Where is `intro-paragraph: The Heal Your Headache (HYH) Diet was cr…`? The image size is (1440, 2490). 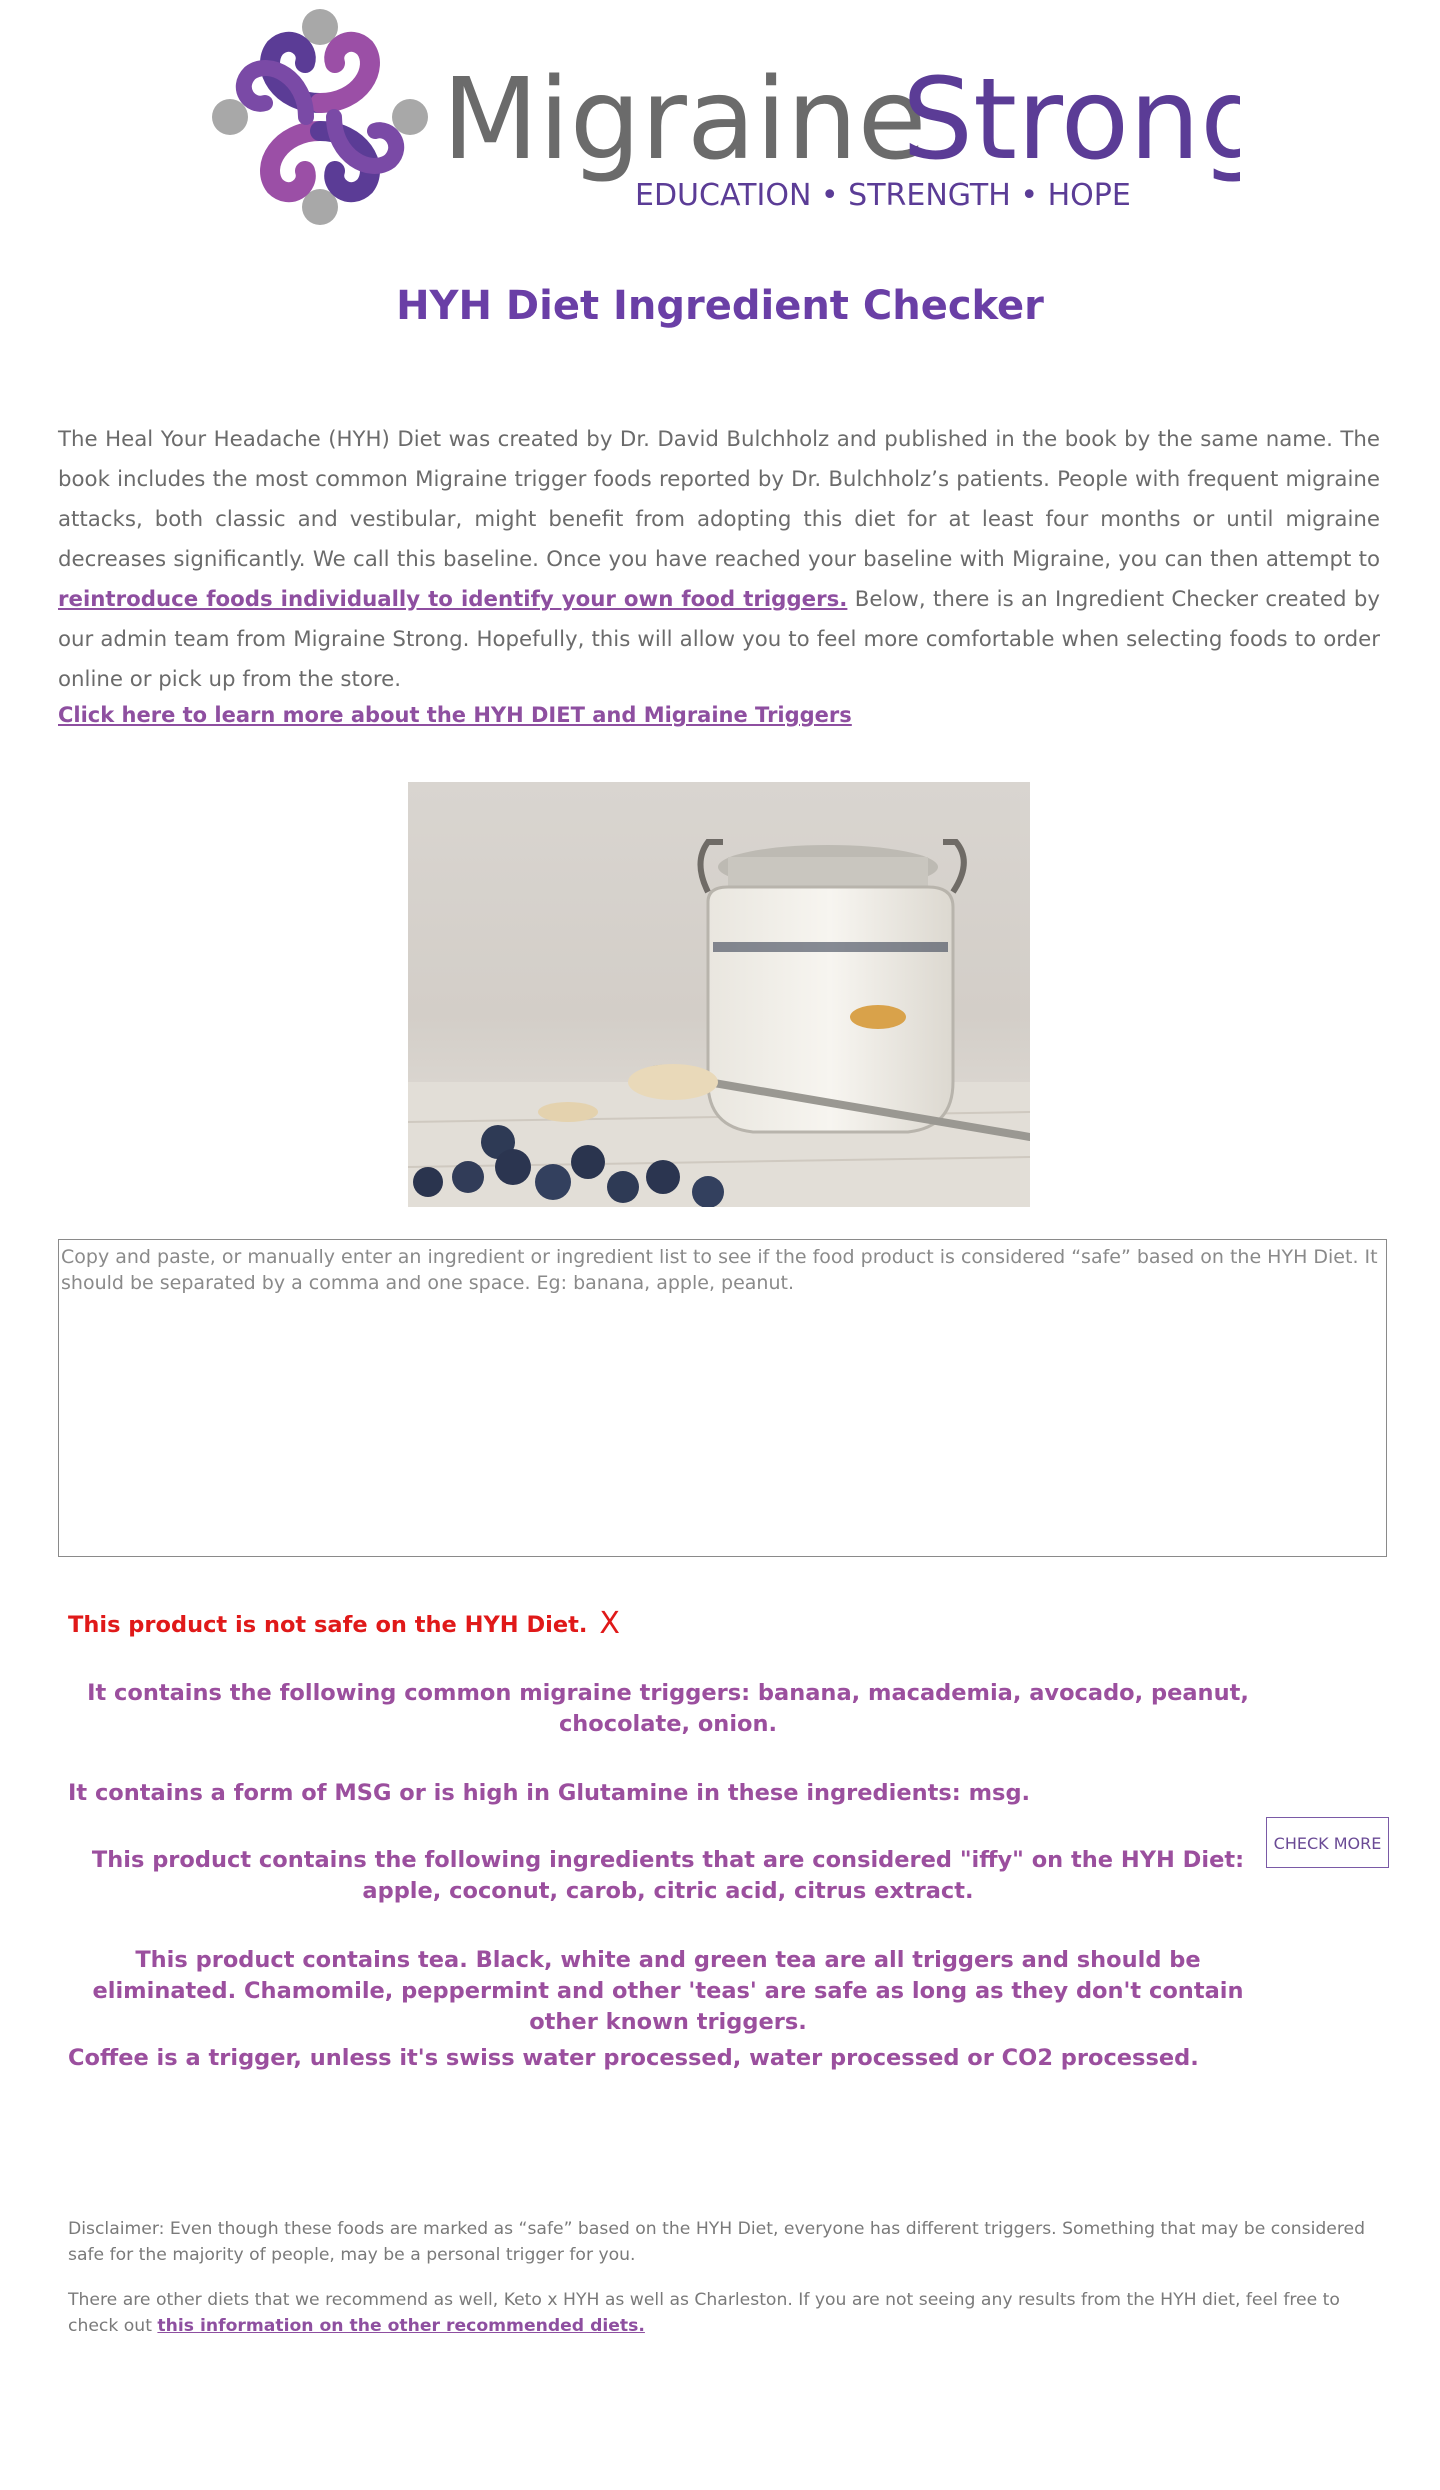
intro-paragraph: The Heal Your Headache (HYH) Diet was cr… is located at coordinates (719, 560).